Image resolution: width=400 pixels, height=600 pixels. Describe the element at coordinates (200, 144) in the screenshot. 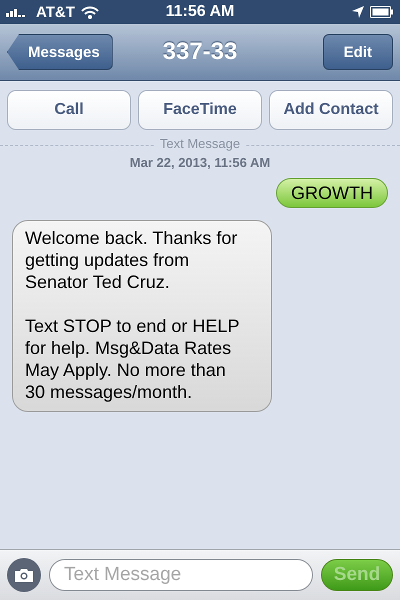

I see `service-label: Text Message` at that location.